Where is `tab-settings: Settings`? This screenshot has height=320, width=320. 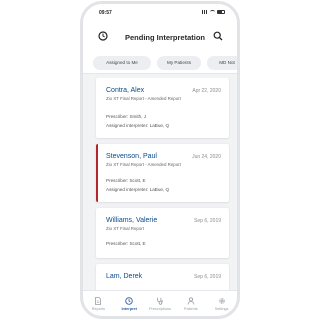
tab-settings: Settings is located at coordinates (221, 303).